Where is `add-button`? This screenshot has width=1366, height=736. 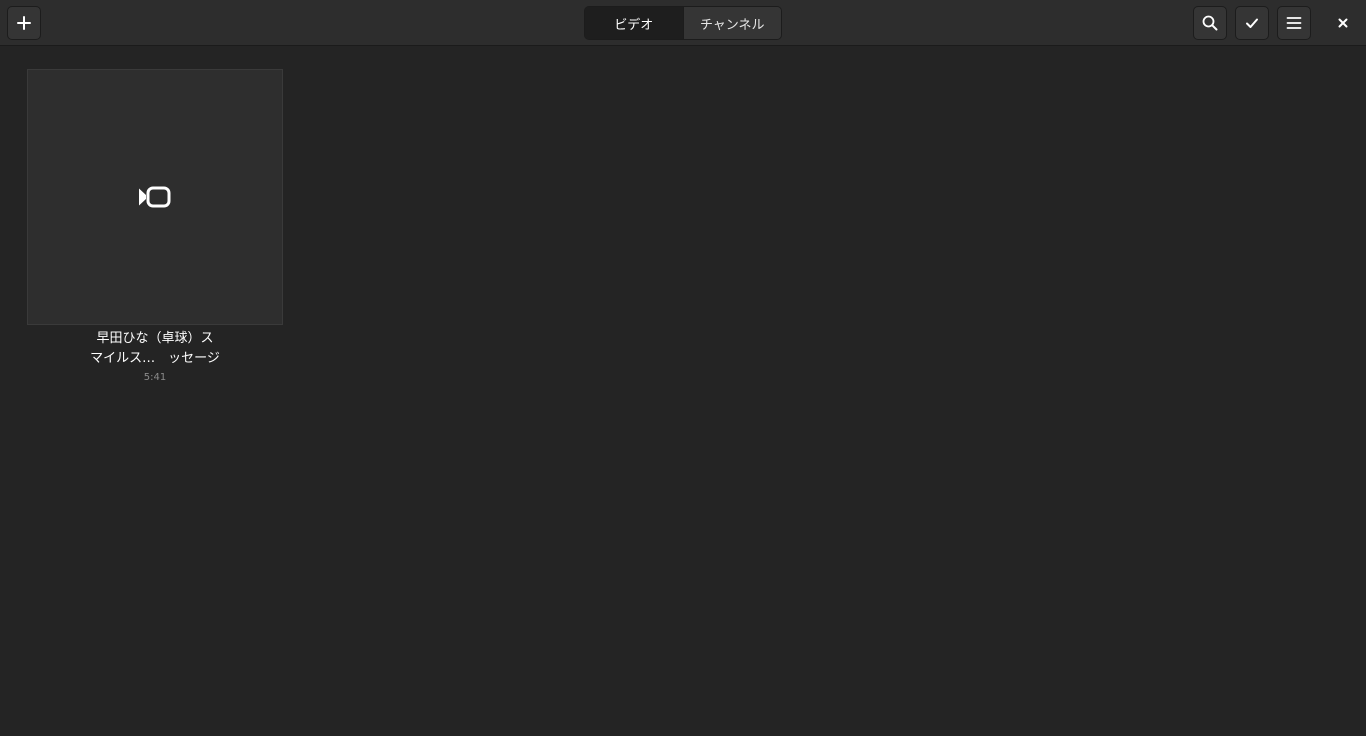
add-button is located at coordinates (24, 23).